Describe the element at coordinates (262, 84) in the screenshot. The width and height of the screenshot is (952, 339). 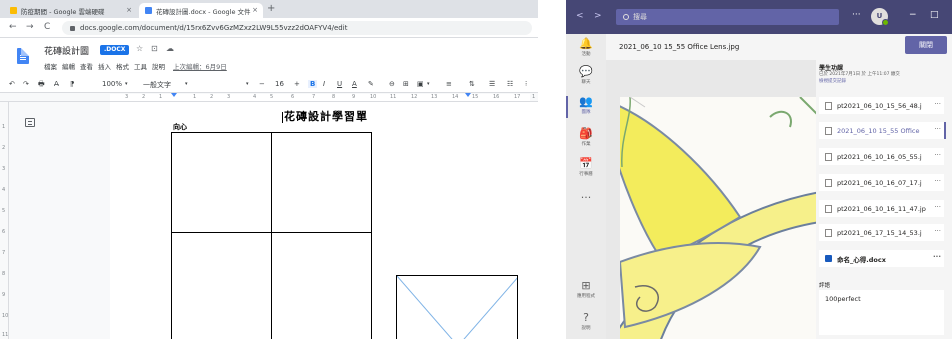
I see `decrease-font-size-button: −` at that location.